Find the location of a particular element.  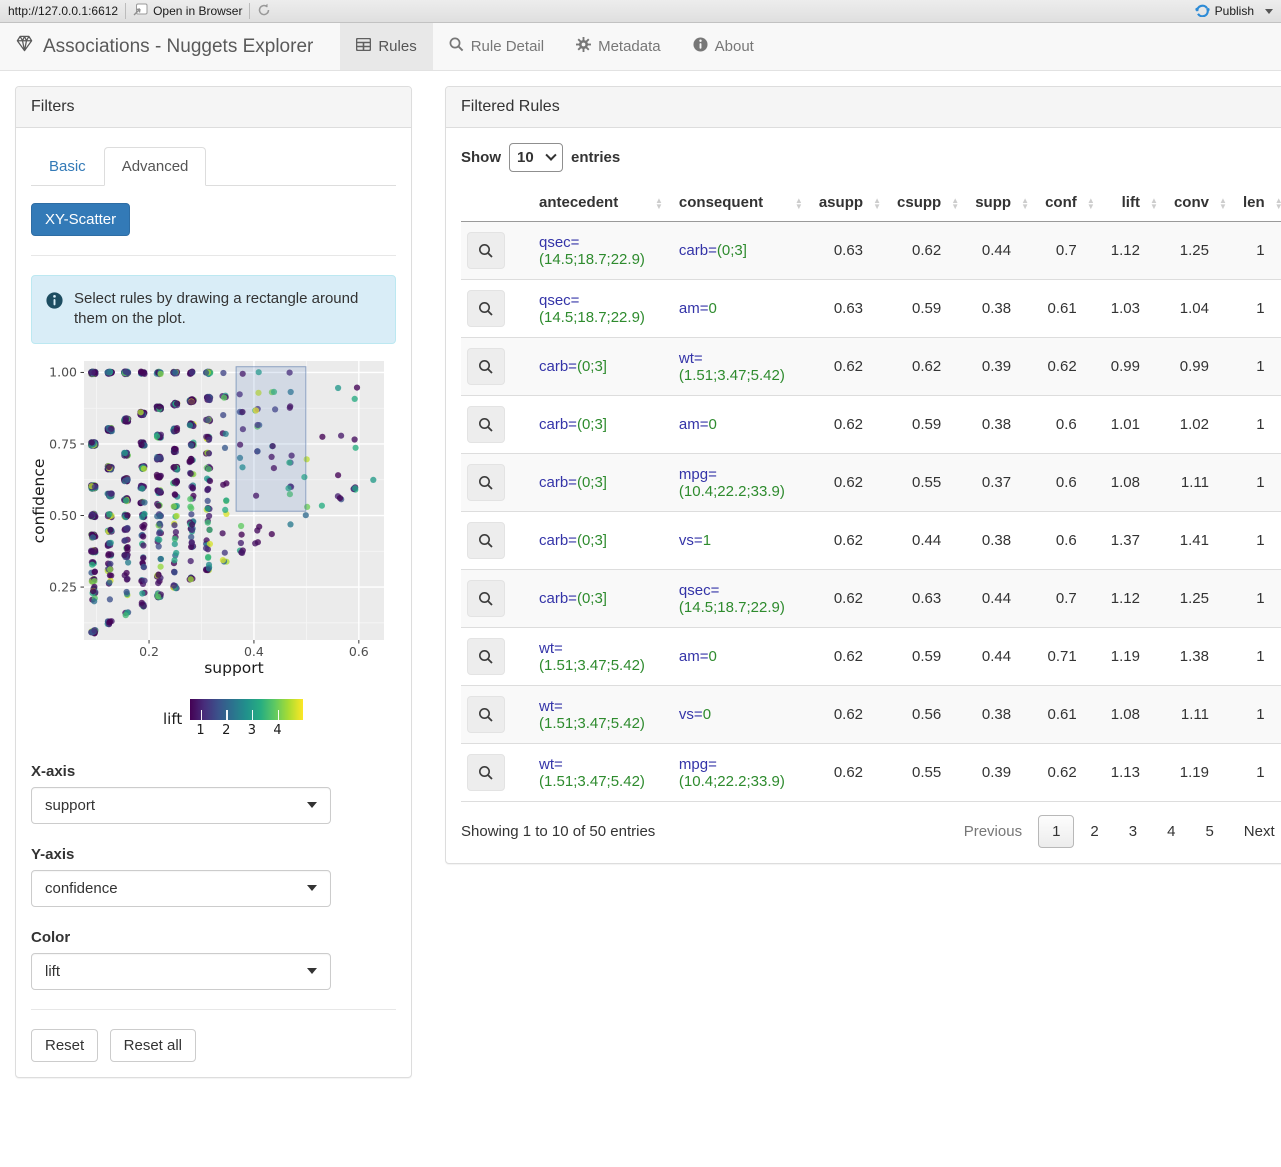

tab-rule-detail: Rule Detail is located at coordinates (496, 46).